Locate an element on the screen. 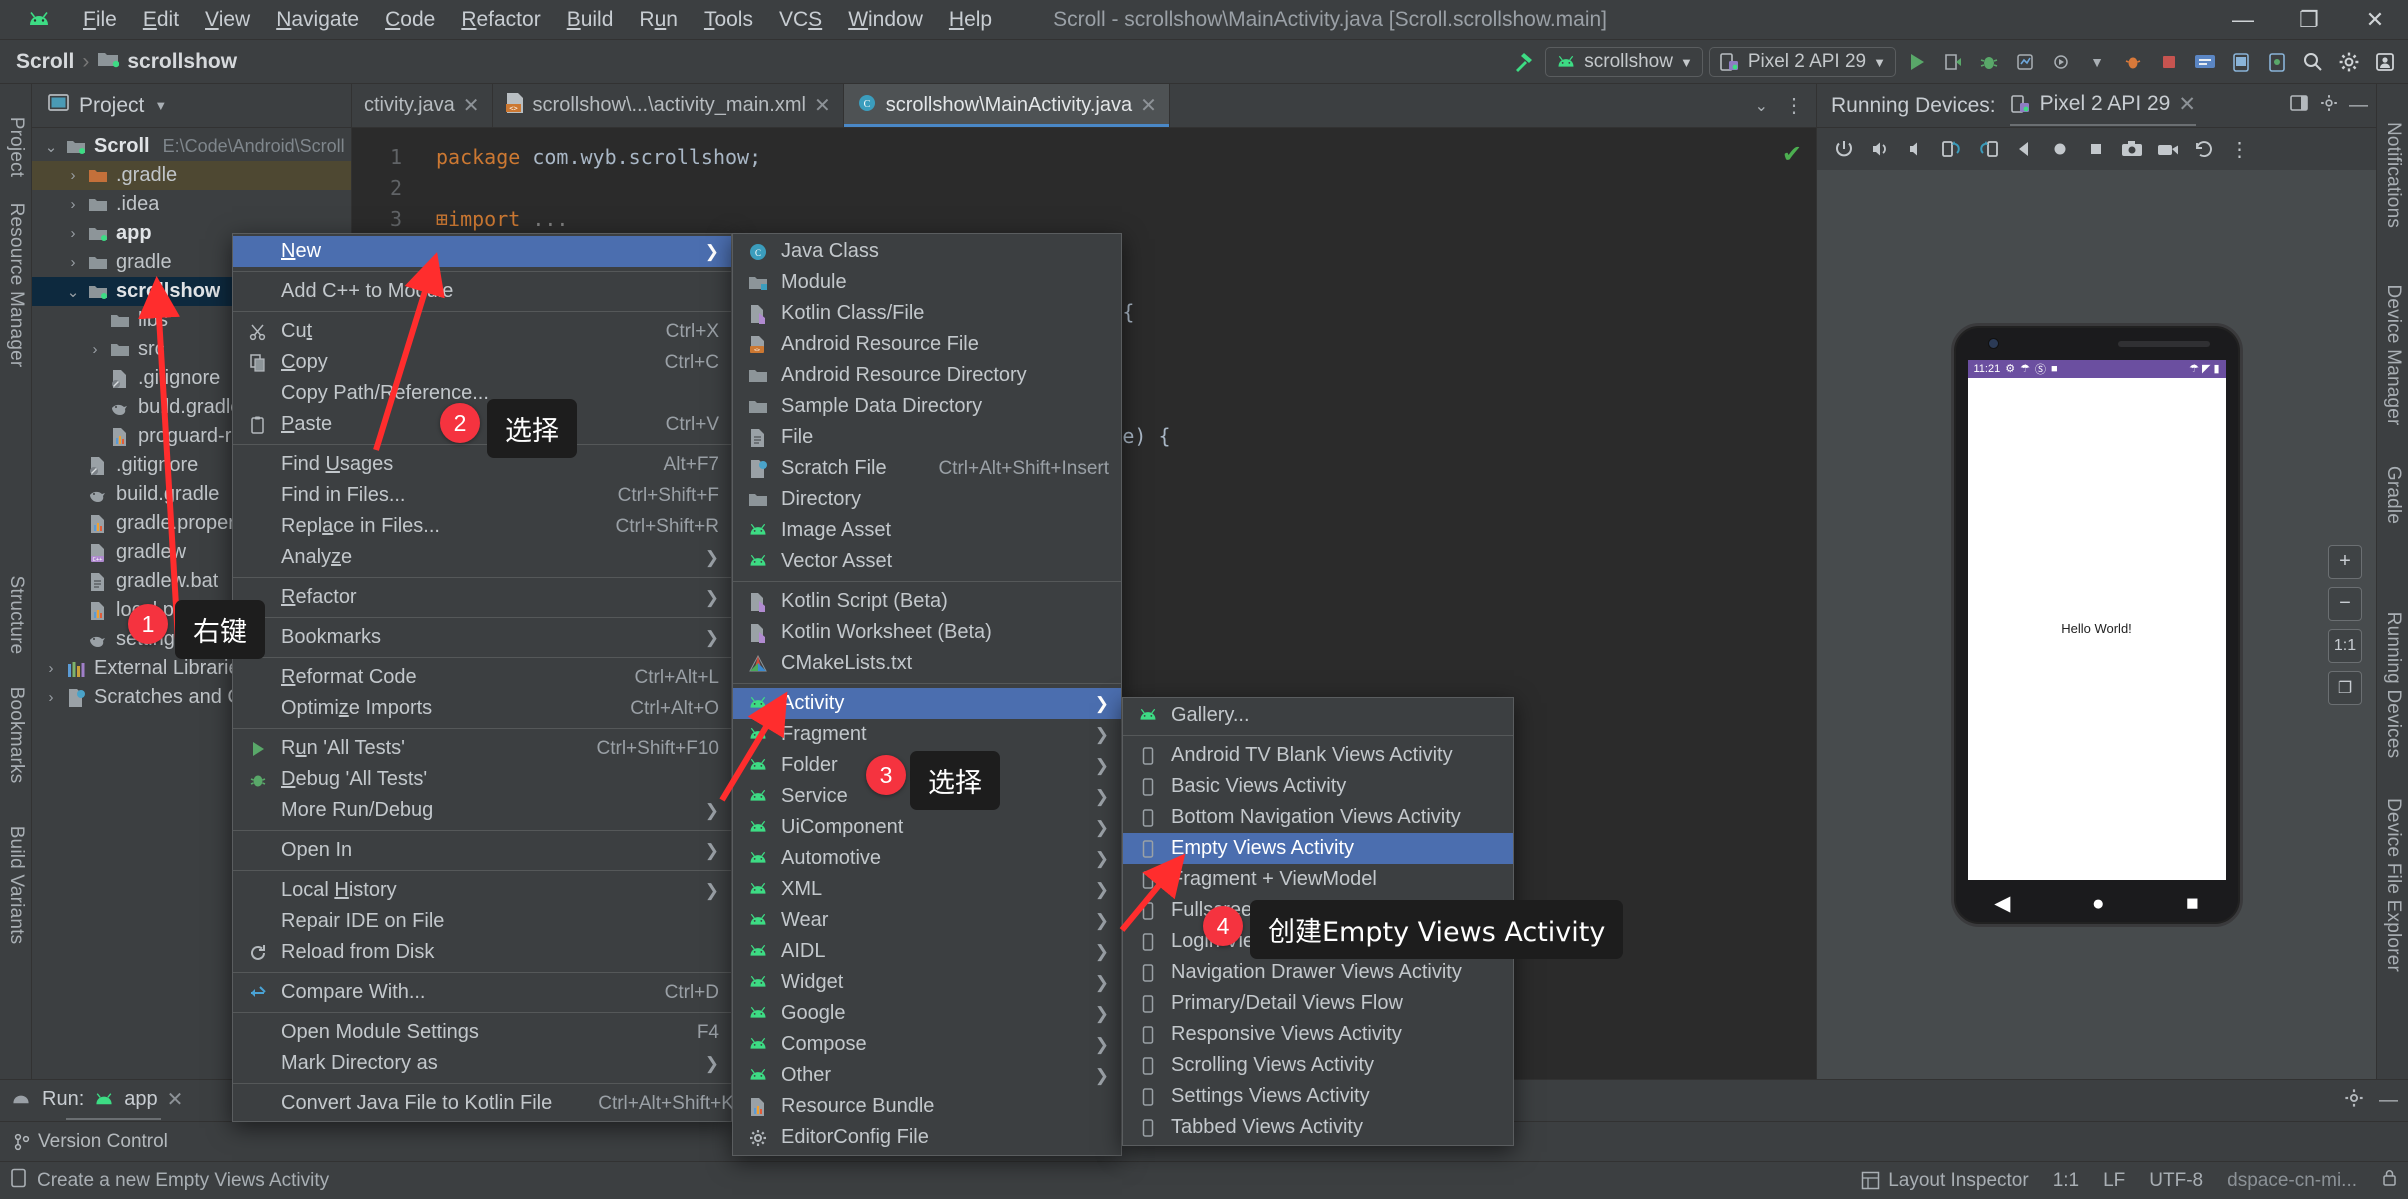 This screenshot has width=2408, height=1199. new-item-kotlin-class-file: Kotlin Class/File is located at coordinates (927, 313).